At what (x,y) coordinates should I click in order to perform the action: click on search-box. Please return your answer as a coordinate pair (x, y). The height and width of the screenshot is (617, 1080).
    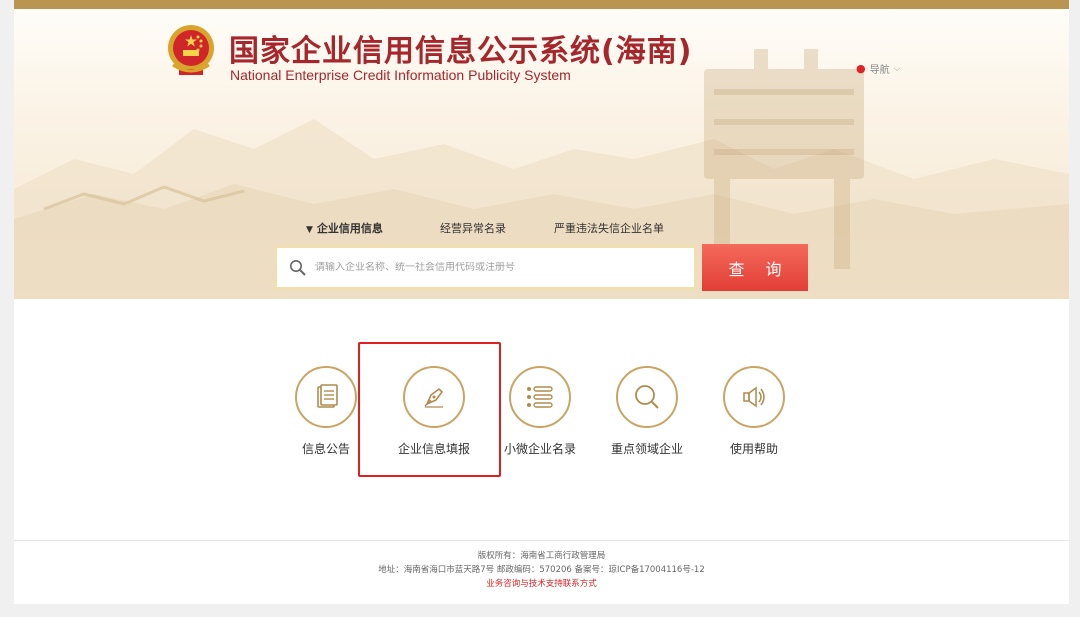
    Looking at the image, I should click on (485, 267).